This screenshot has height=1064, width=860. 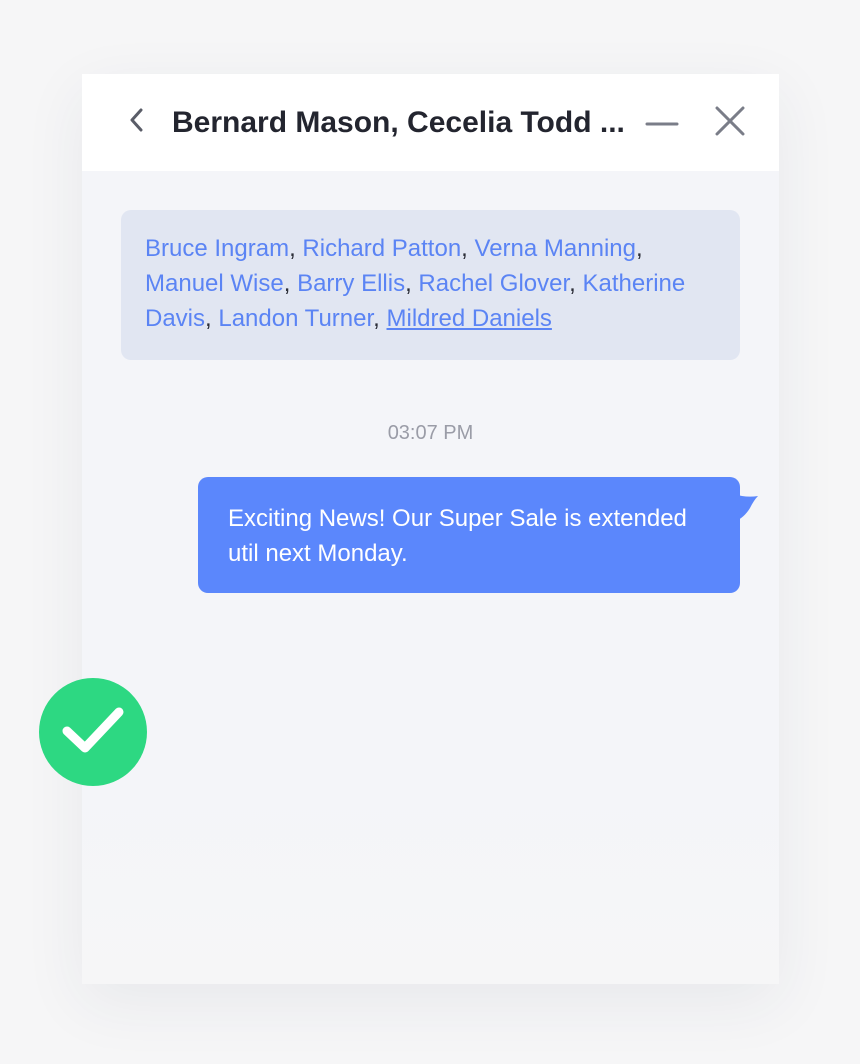 I want to click on message-timestamp: 03:07 PM, so click(x=430, y=433).